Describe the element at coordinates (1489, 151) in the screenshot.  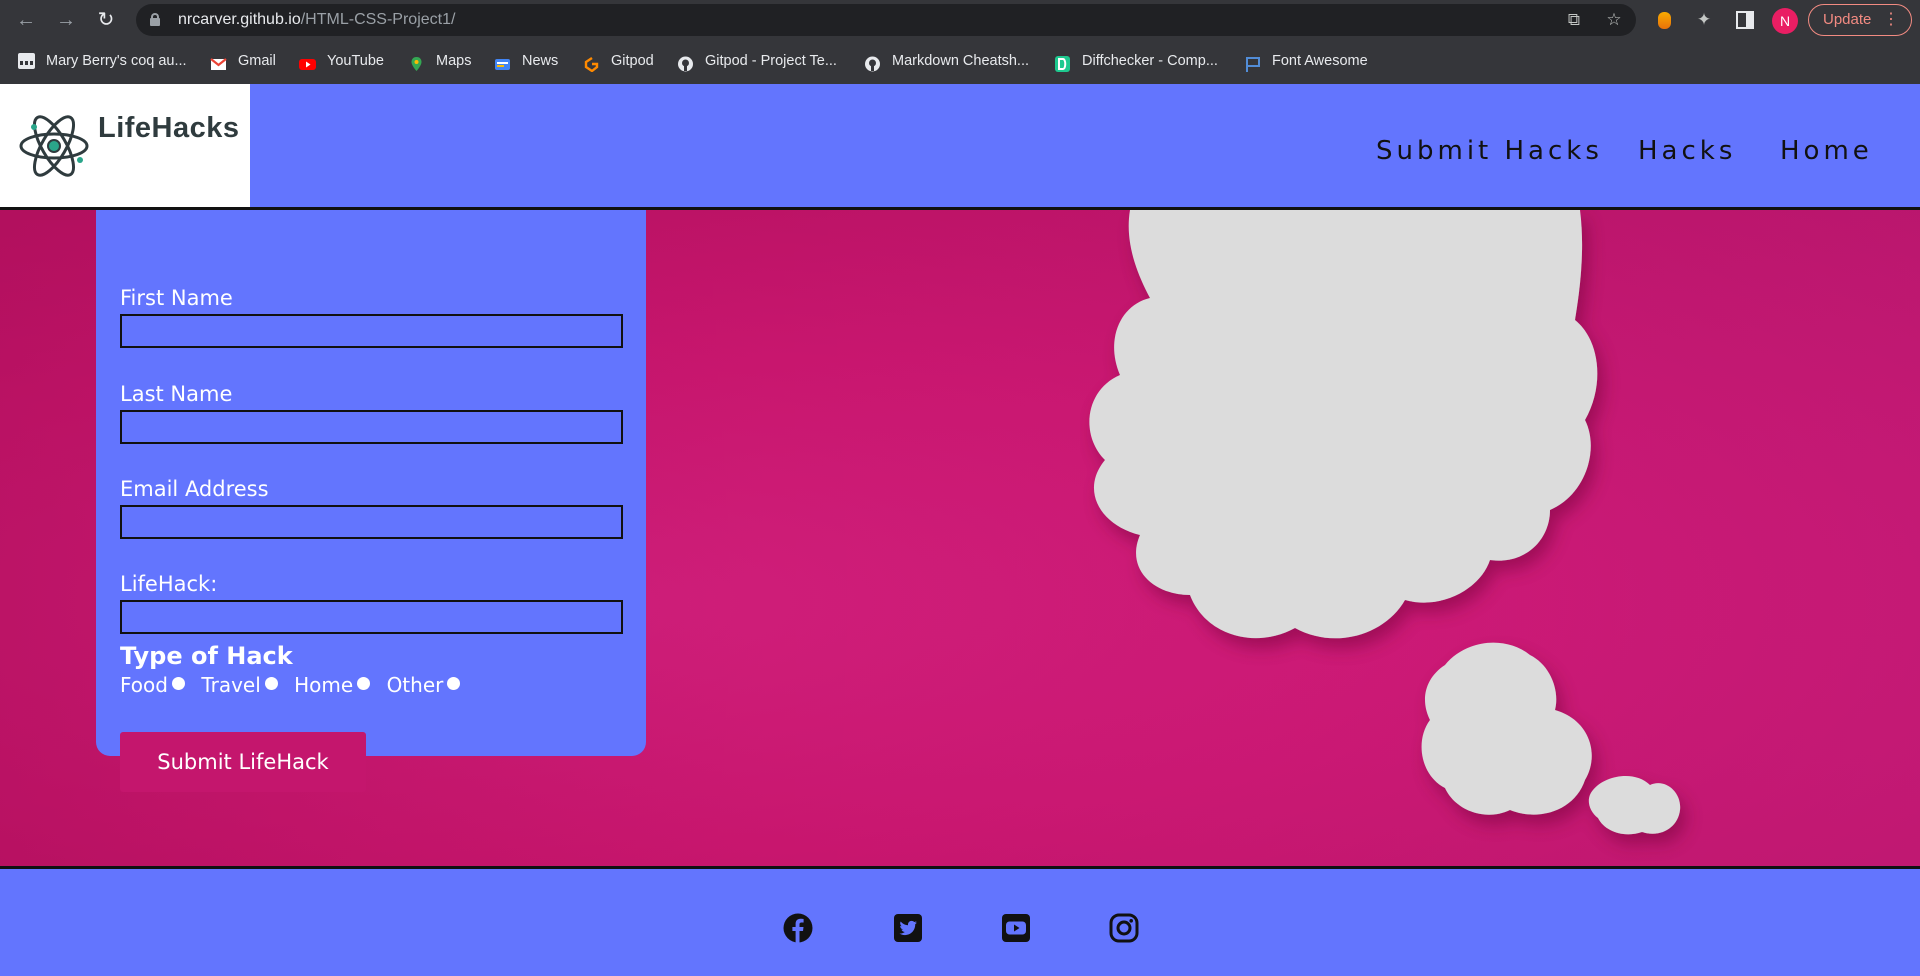
I see `nav-submit-hacks: Submit Hacks` at that location.